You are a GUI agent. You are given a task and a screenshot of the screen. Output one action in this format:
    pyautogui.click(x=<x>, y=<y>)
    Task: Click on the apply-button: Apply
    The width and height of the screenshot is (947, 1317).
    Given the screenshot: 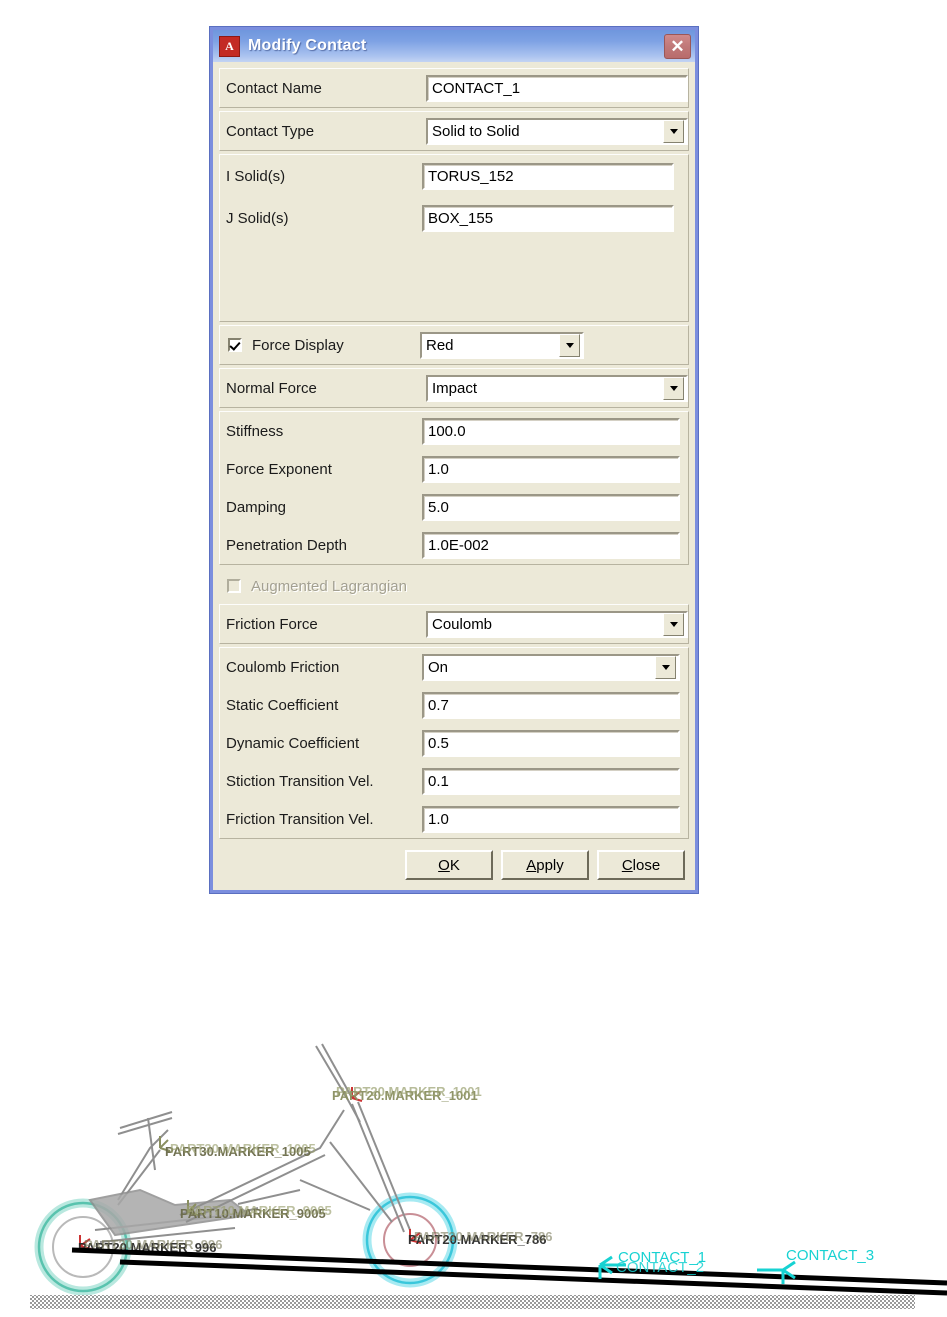 What is the action you would take?
    pyautogui.click(x=545, y=865)
    